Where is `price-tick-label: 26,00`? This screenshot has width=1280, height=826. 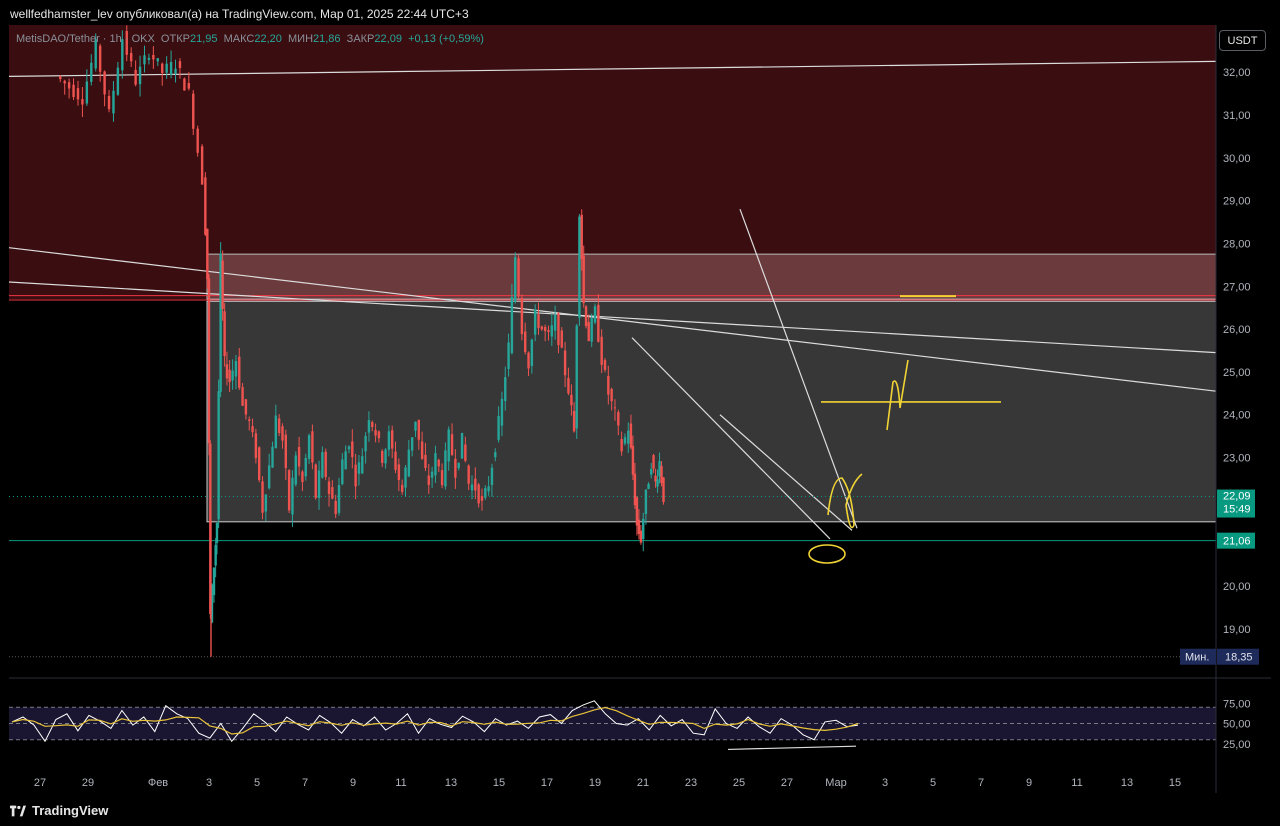
price-tick-label: 26,00 is located at coordinates (1237, 330).